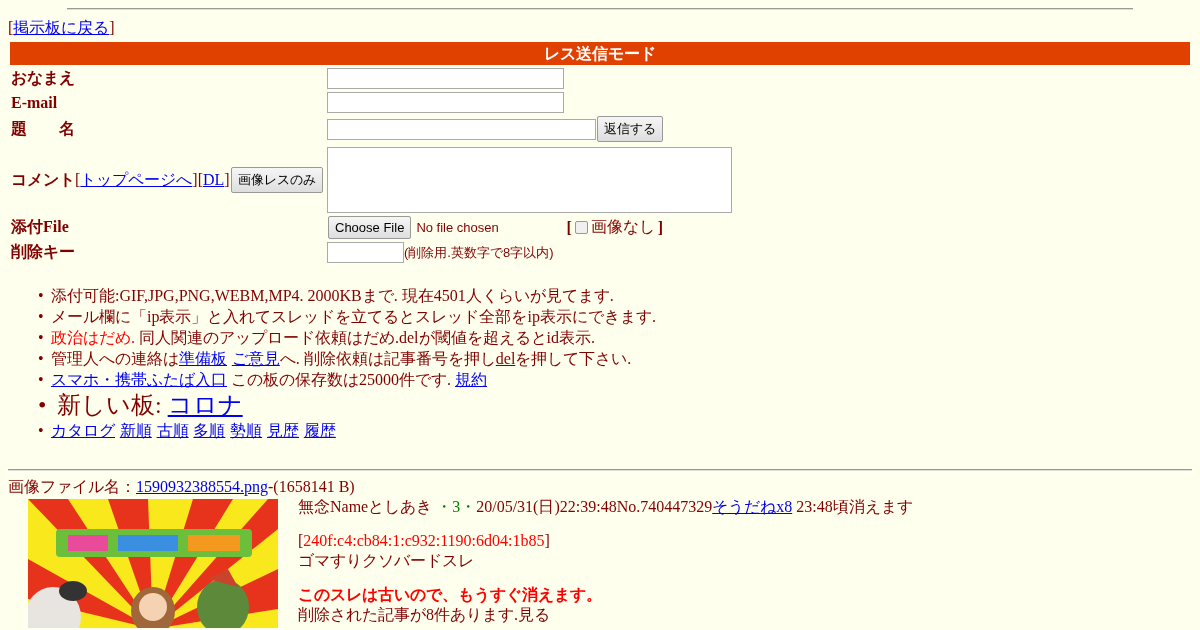 This screenshot has width=1200, height=630. Describe the element at coordinates (283, 430) in the screenshot. I see `link: 見歴` at that location.